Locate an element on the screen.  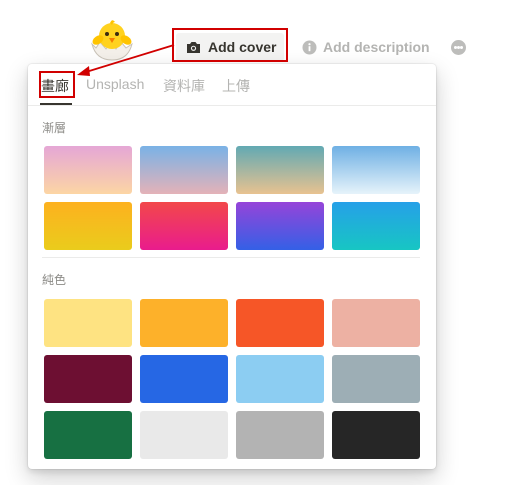
gradient-pink-peach is located at coordinates (88, 170).